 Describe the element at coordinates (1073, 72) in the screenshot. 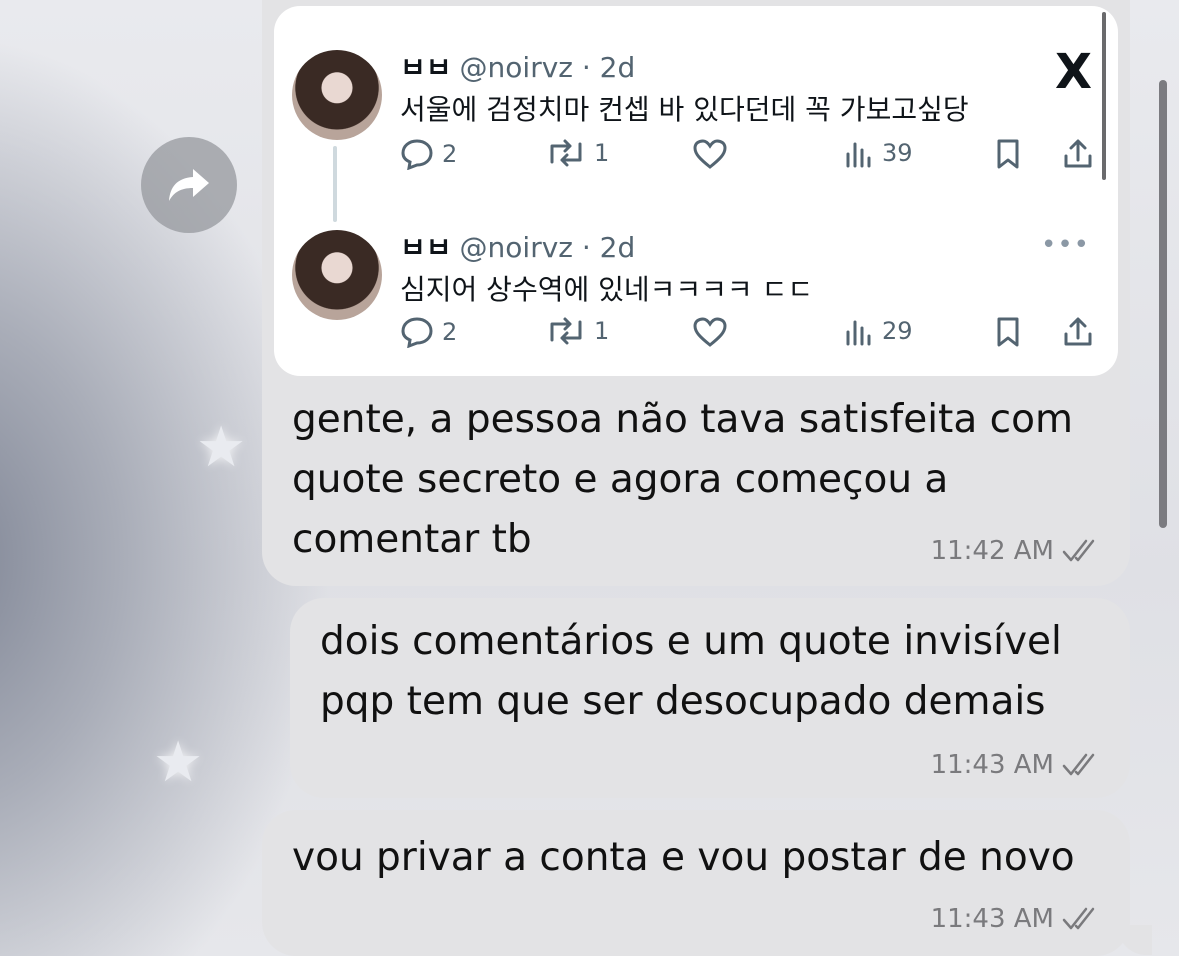

I see `x-logo-icon: X` at that location.